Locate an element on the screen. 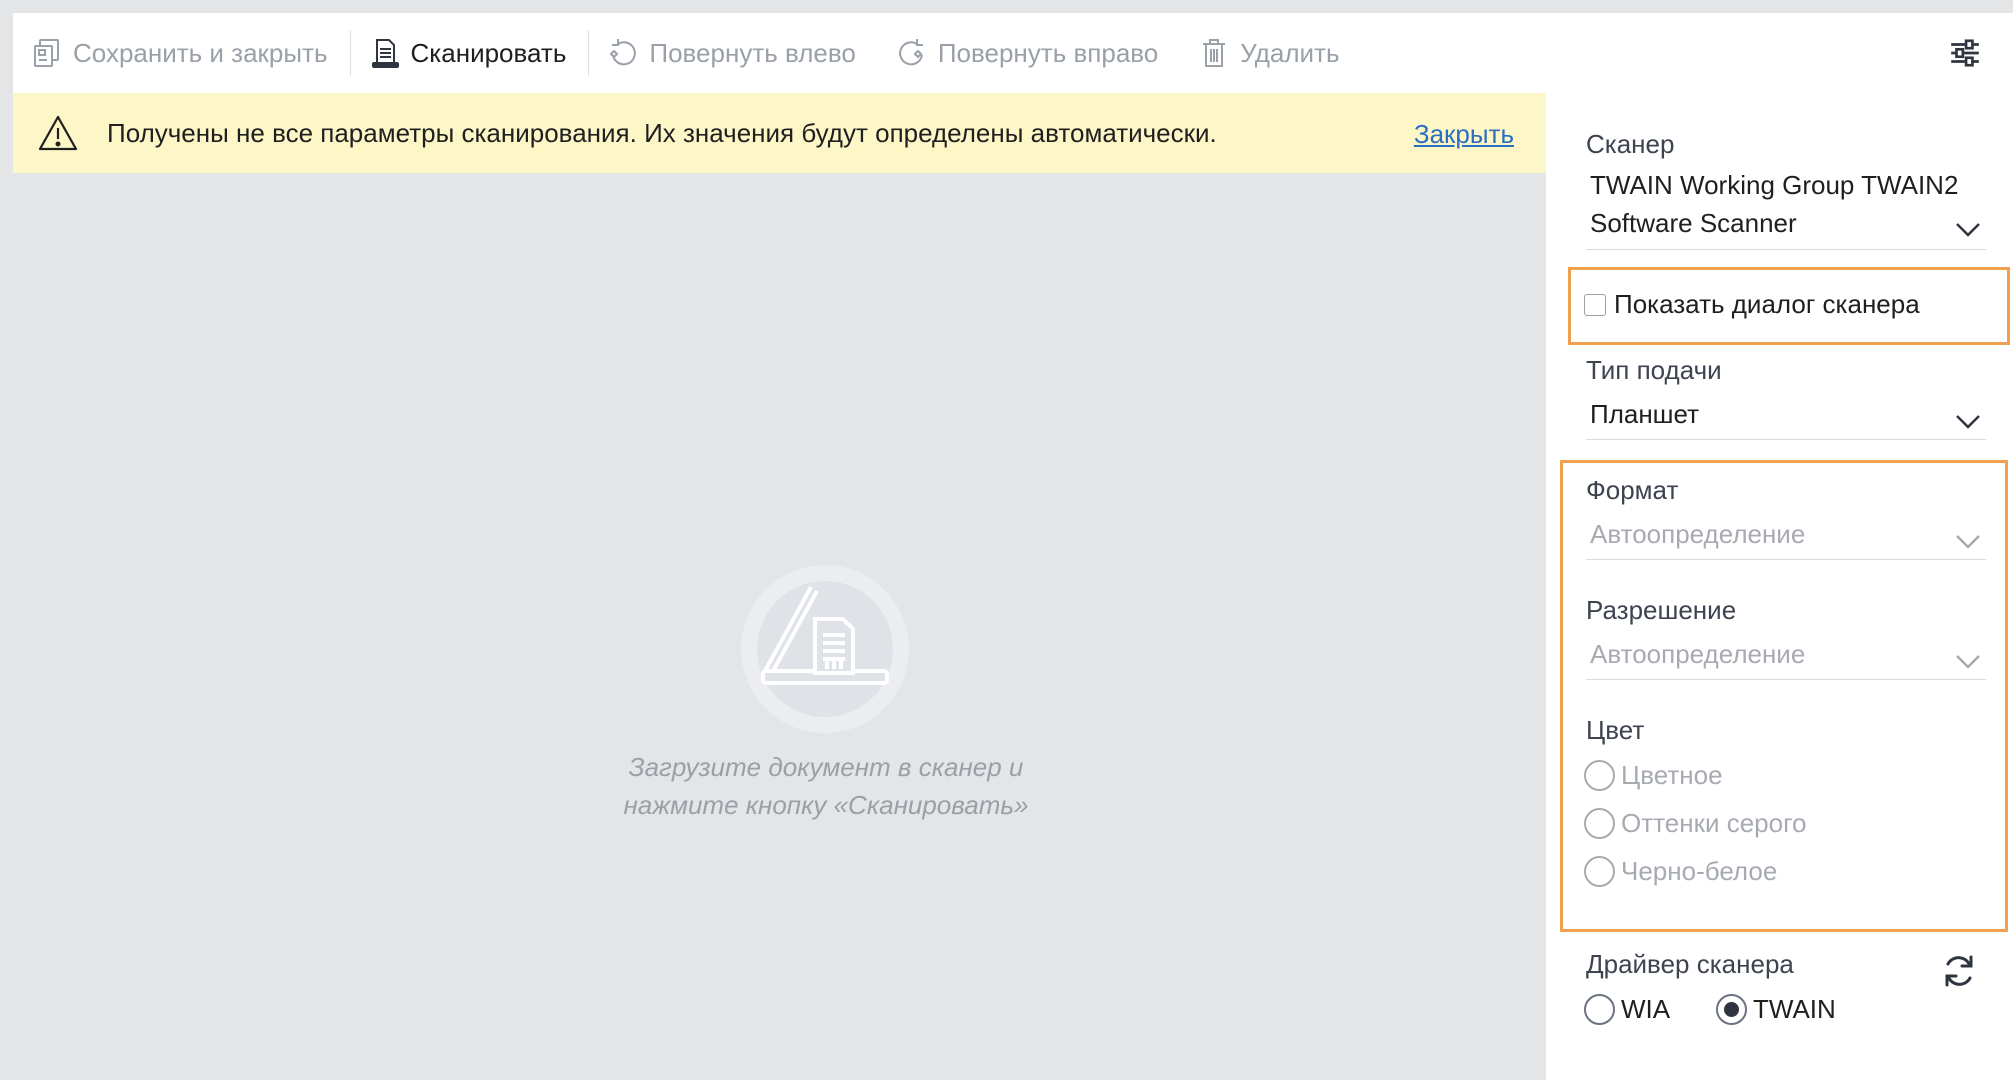 The height and width of the screenshot is (1080, 2013). format-underline is located at coordinates (1786, 559).